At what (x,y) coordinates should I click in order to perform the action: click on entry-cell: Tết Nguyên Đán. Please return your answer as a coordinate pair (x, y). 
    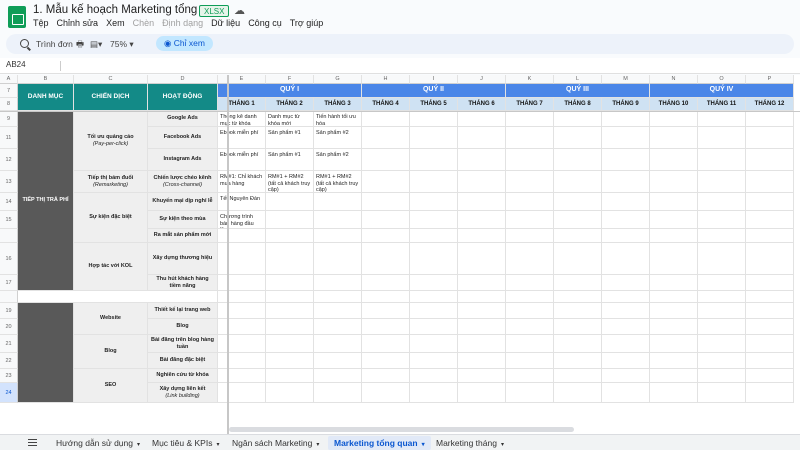
    Looking at the image, I should click on (242, 202).